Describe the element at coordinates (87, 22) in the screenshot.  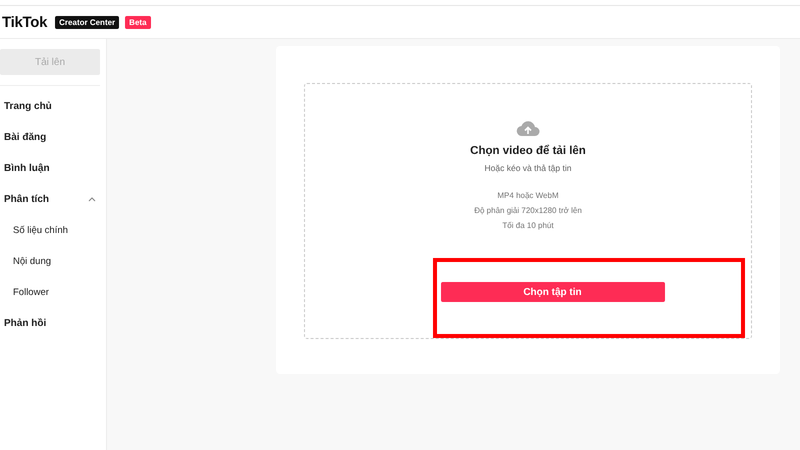
I see `product-badge: Creator Center` at that location.